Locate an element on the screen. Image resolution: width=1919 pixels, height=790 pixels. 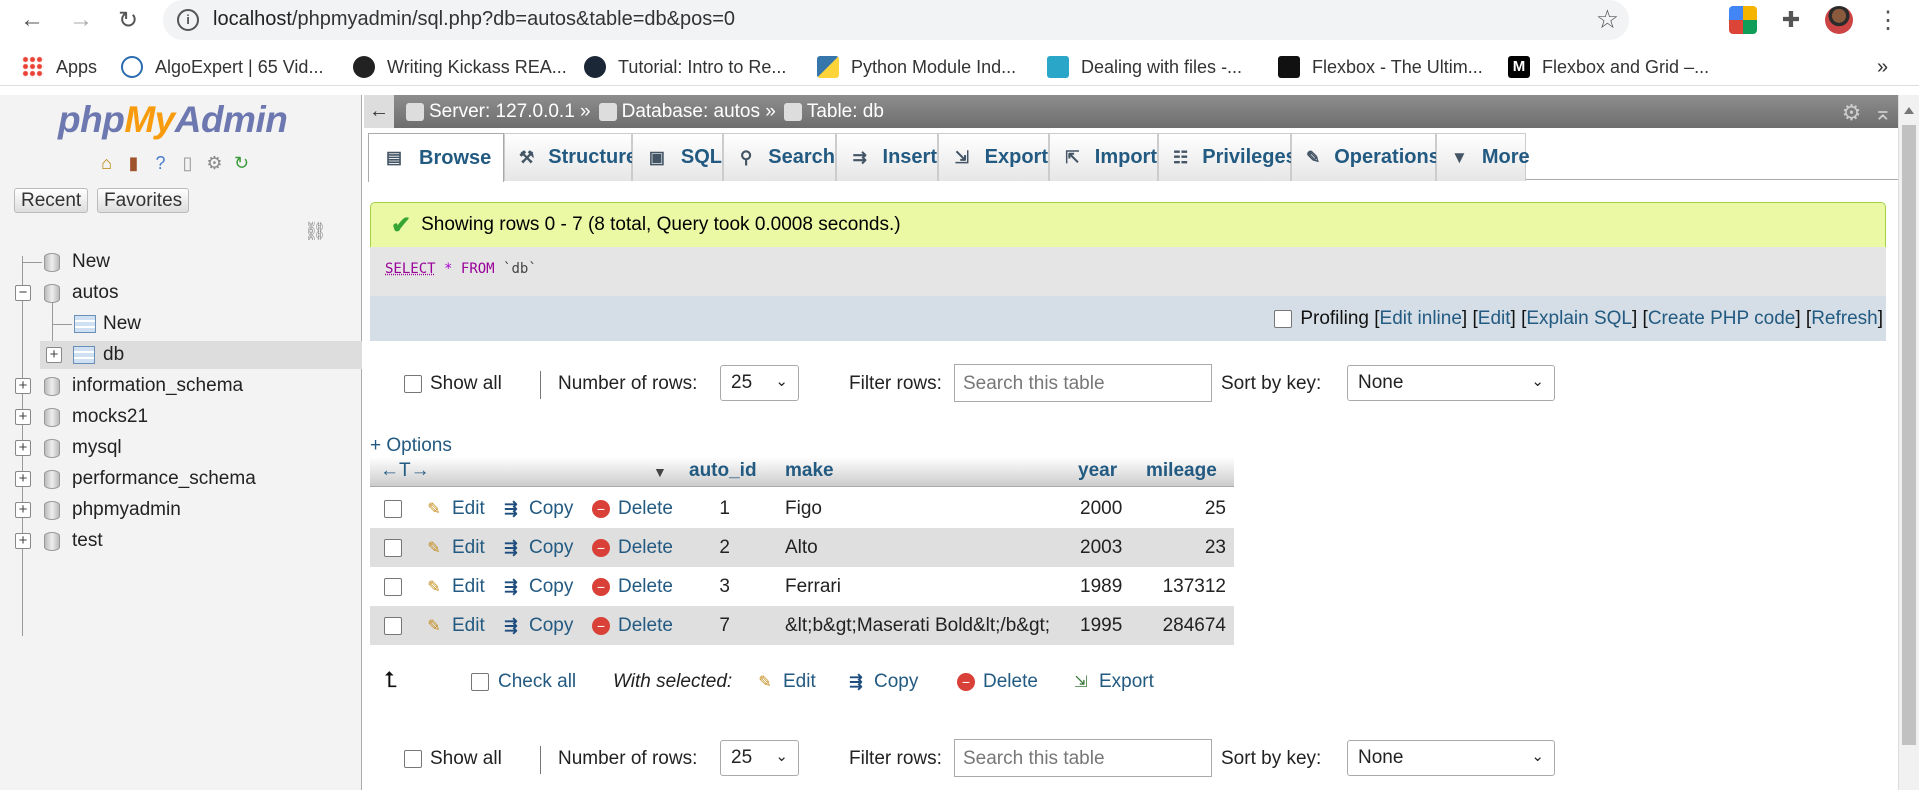
tab-search: ⚲ Search is located at coordinates (779, 157).